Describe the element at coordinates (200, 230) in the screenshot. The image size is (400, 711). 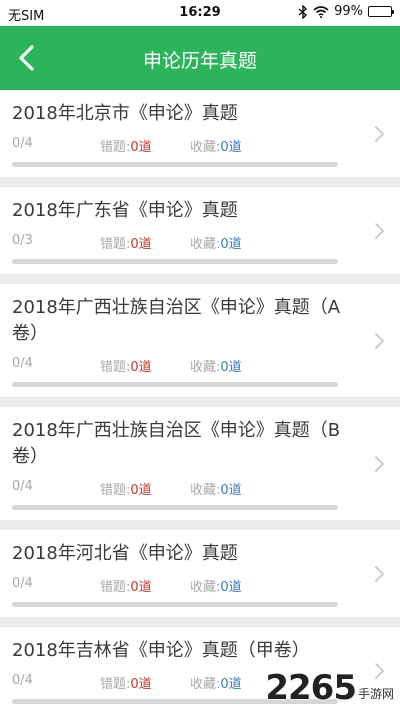
I see `list-item: 2018年广东省《申论》真题 0/3 错题:0道 收藏:0道` at that location.